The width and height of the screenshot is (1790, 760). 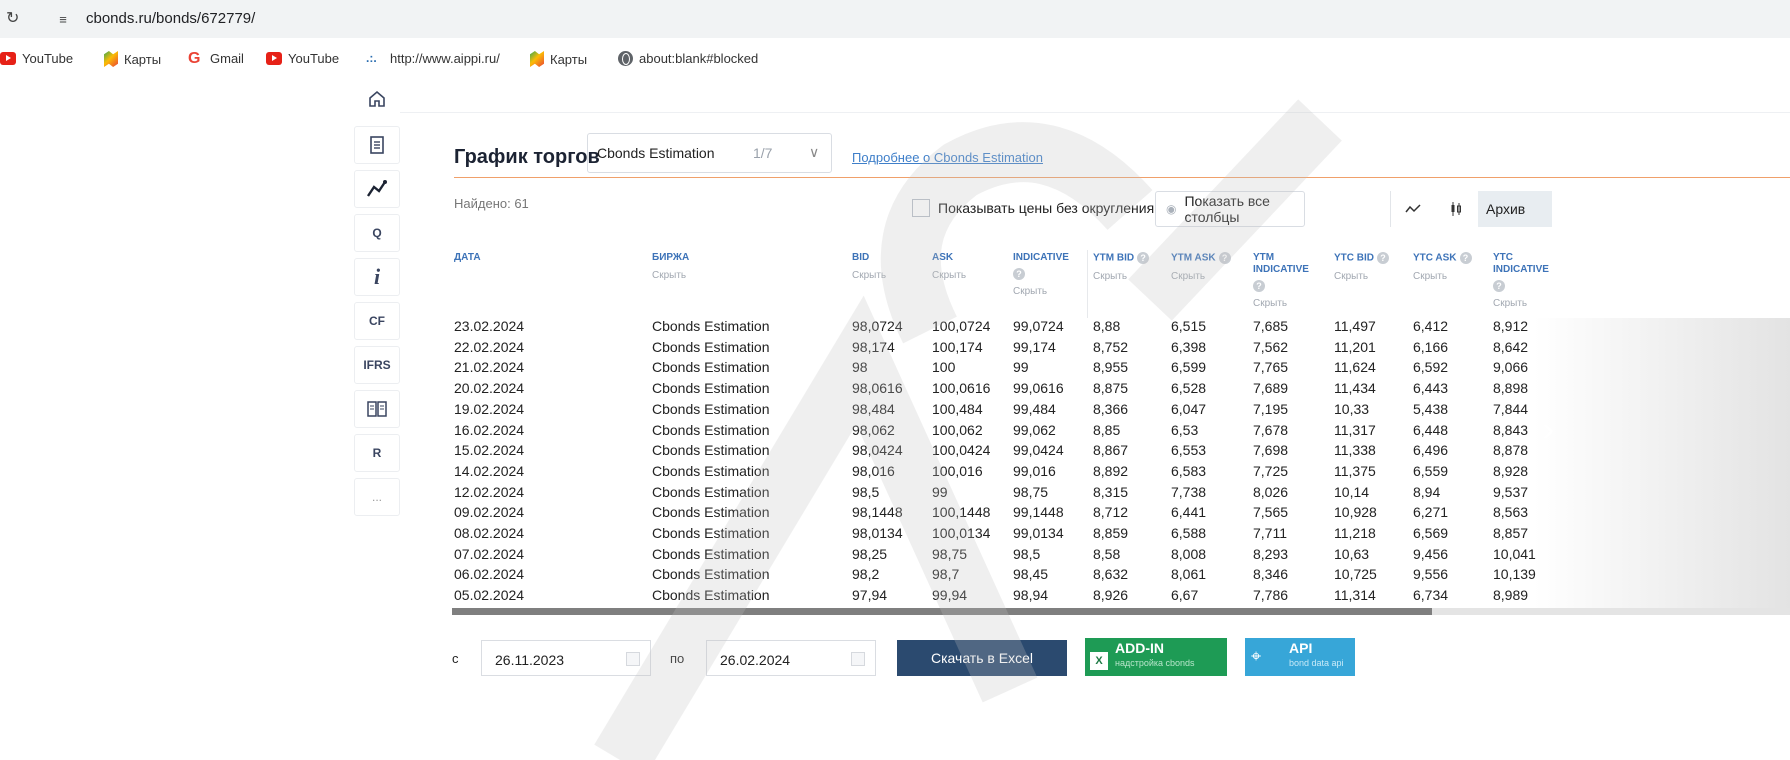 What do you see at coordinates (1121, 277) in the screenshot?
I see `hide-ytm-bid-link: Скрыть` at bounding box center [1121, 277].